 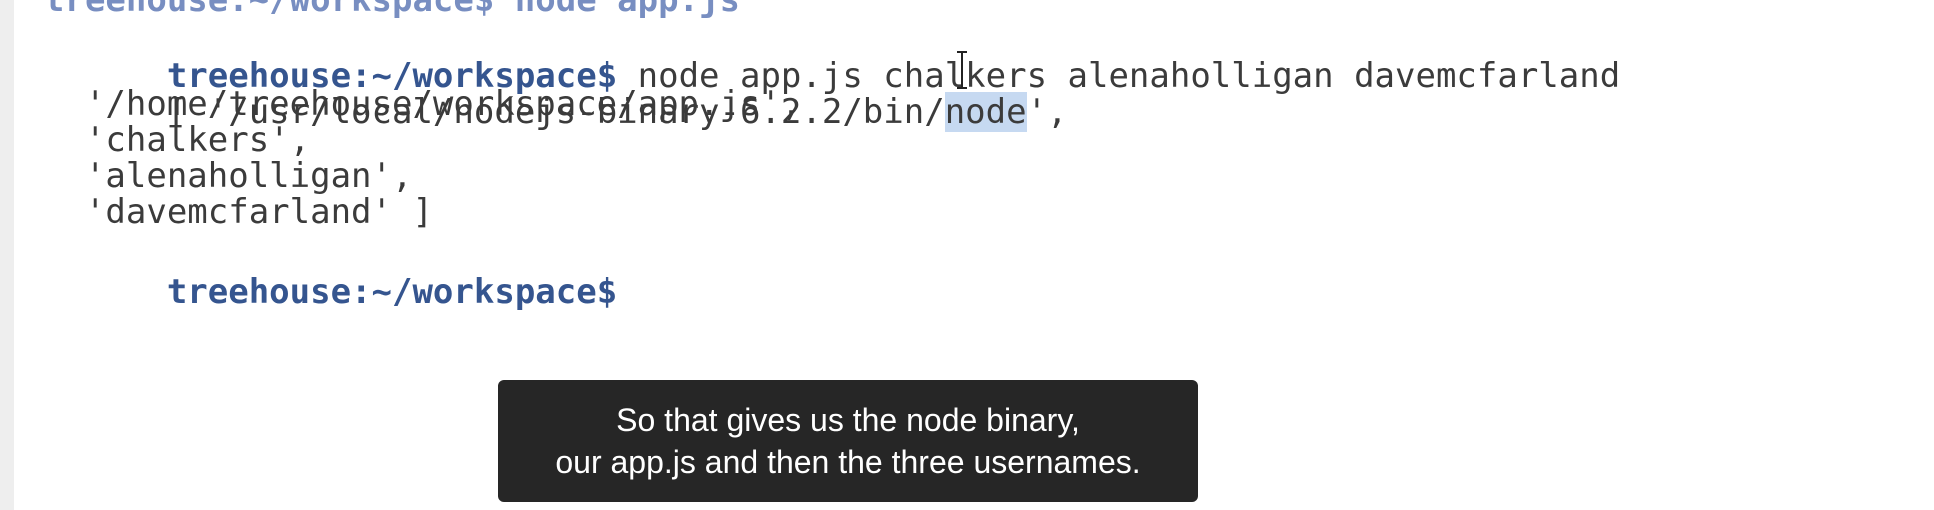 I want to click on final-prompt-line: treehouse:~/workspace$, so click(x=330, y=269).